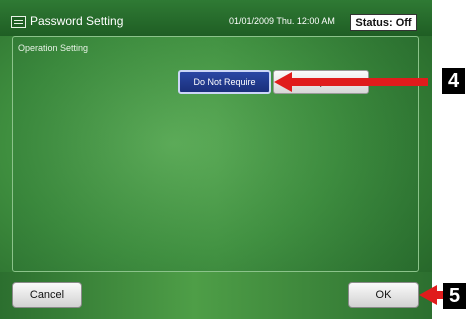 Image resolution: width=471 pixels, height=319 pixels. What do you see at coordinates (53, 48) in the screenshot?
I see `section-label: Operation Setting` at bounding box center [53, 48].